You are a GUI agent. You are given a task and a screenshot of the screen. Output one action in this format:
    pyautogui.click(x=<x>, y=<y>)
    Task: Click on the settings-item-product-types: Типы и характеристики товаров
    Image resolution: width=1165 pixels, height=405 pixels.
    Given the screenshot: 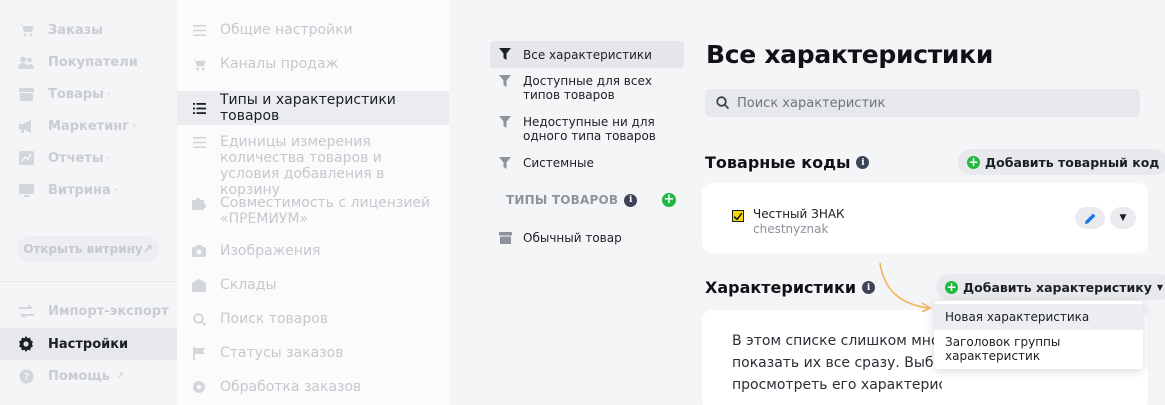 What is the action you would take?
    pyautogui.click(x=313, y=108)
    